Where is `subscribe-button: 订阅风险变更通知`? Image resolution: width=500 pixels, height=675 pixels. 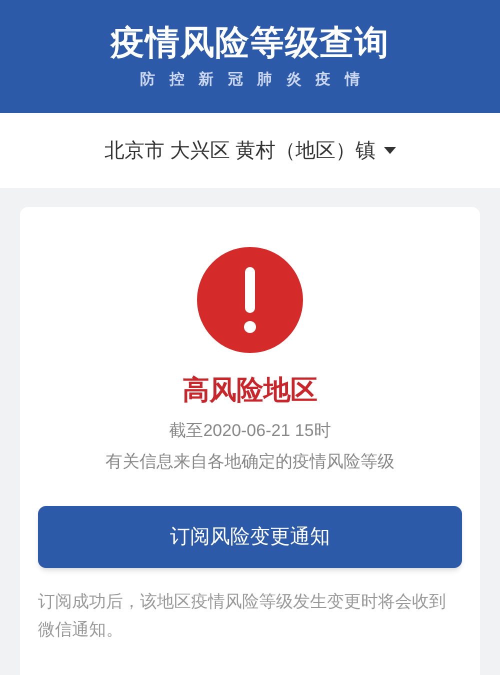 subscribe-button: 订阅风险变更通知 is located at coordinates (250, 537).